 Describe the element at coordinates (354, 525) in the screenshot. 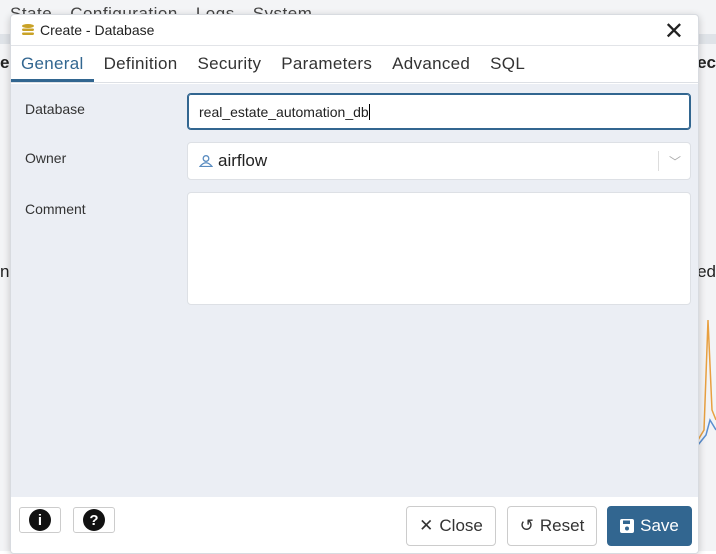

I see `dialog-footer: i ? ✕ Close ↺ Reset Save` at that location.